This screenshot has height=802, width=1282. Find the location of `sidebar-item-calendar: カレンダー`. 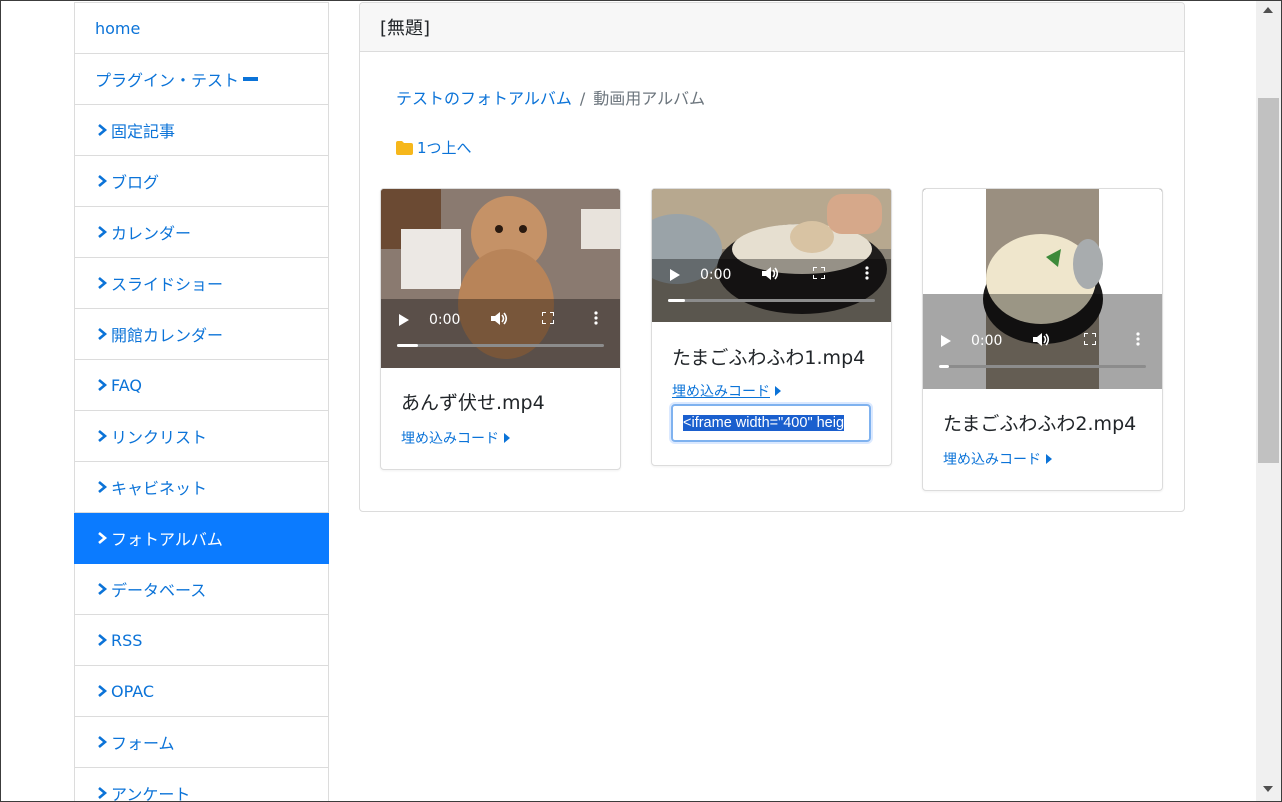

sidebar-item-calendar: カレンダー is located at coordinates (201, 232).